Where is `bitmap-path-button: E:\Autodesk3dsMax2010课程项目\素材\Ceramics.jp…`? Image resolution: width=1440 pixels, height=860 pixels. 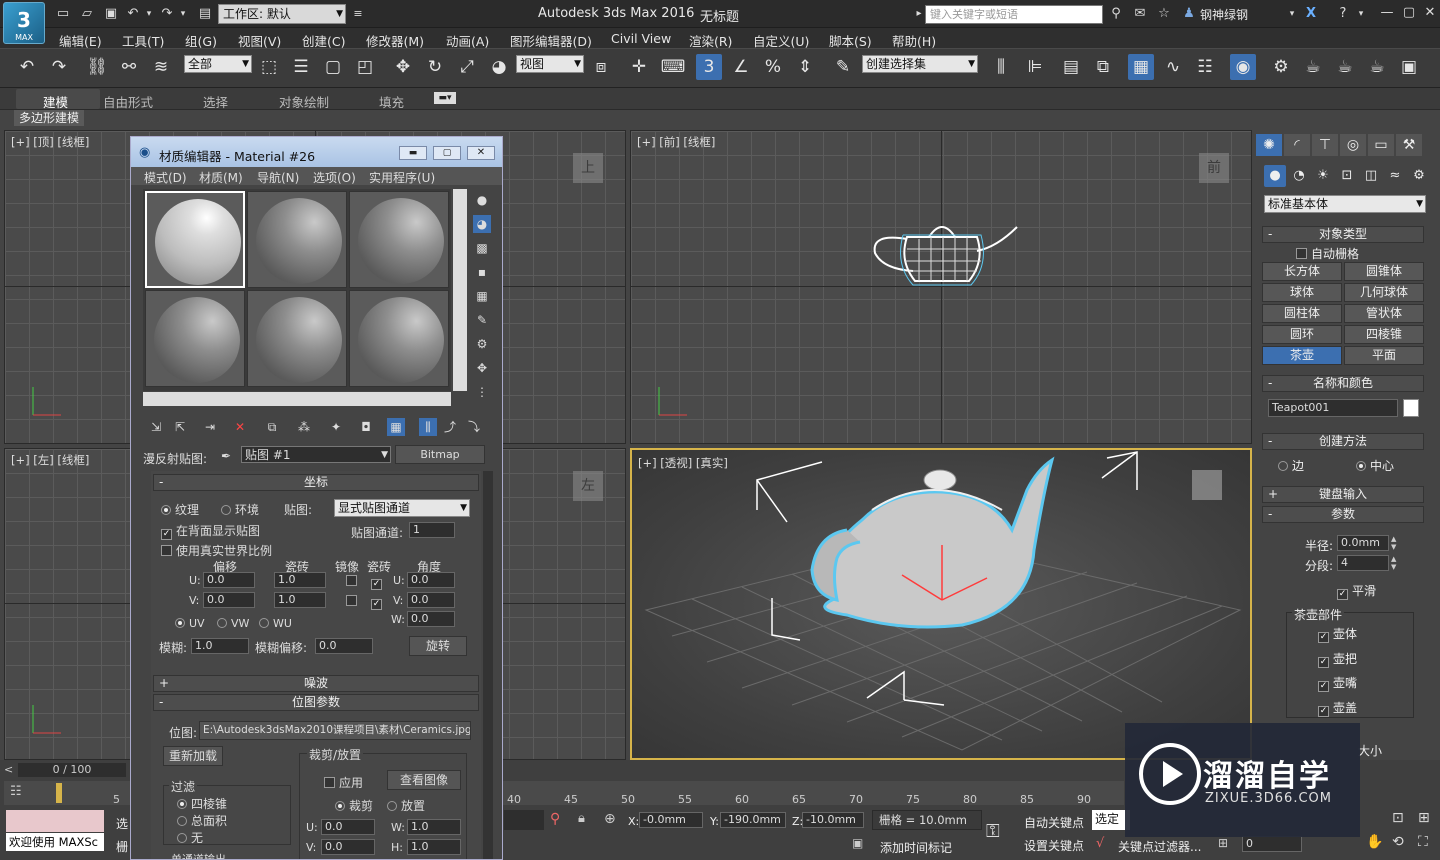
bitmap-path-button: E:\Autodesk3dsMax2010课程项目\素材\Ceramics.jp… is located at coordinates (335, 730).